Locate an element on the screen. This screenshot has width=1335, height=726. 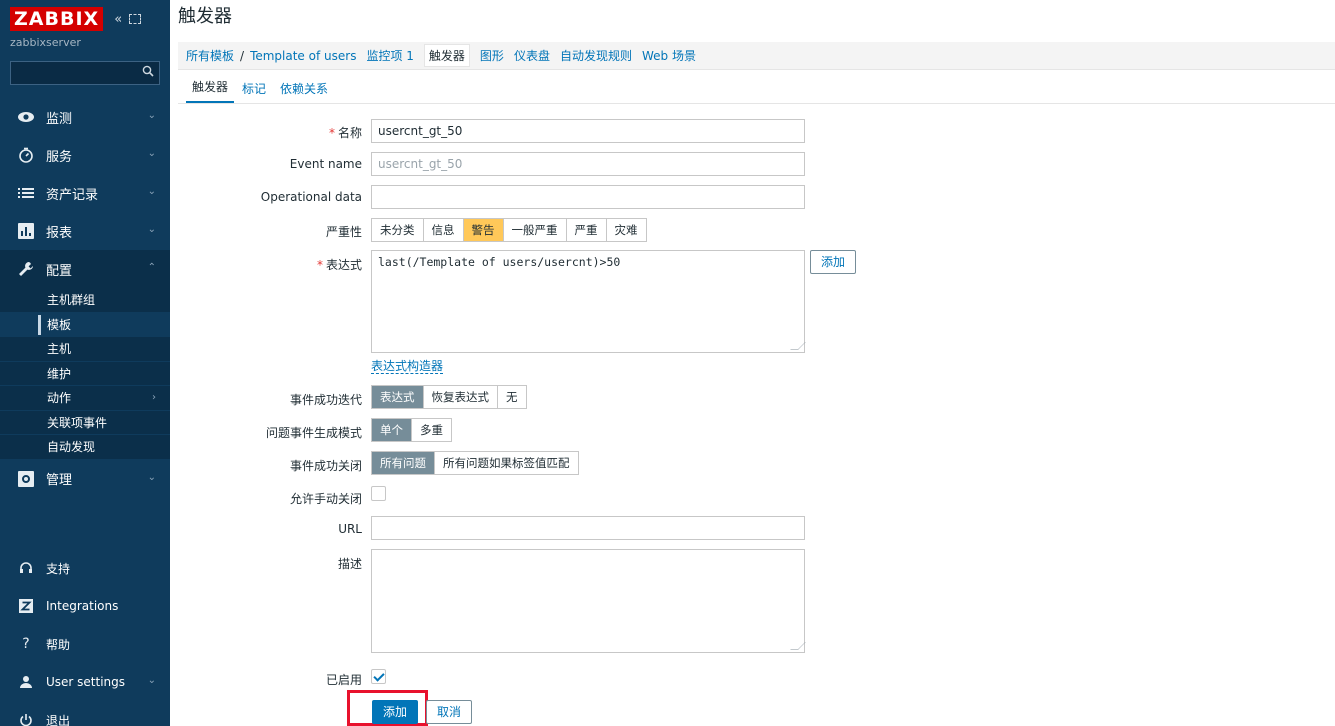
description-label: 描述 is located at coordinates (349, 564).